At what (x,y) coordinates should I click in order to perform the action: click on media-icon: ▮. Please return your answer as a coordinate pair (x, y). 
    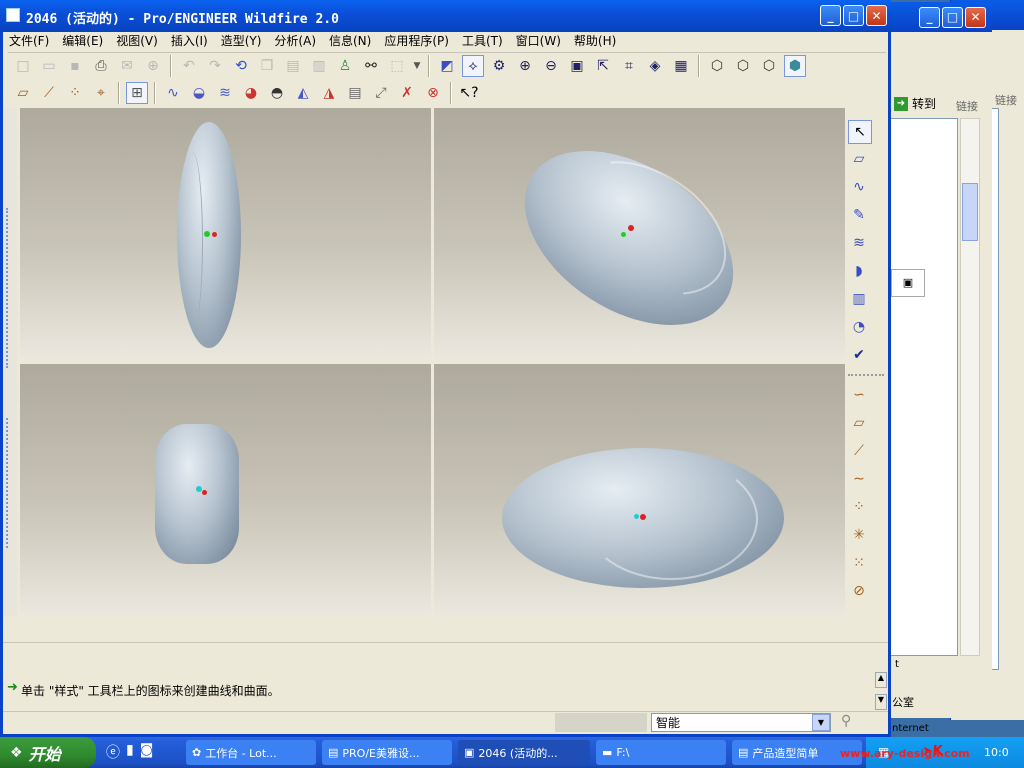
    Looking at the image, I should click on (130, 752).